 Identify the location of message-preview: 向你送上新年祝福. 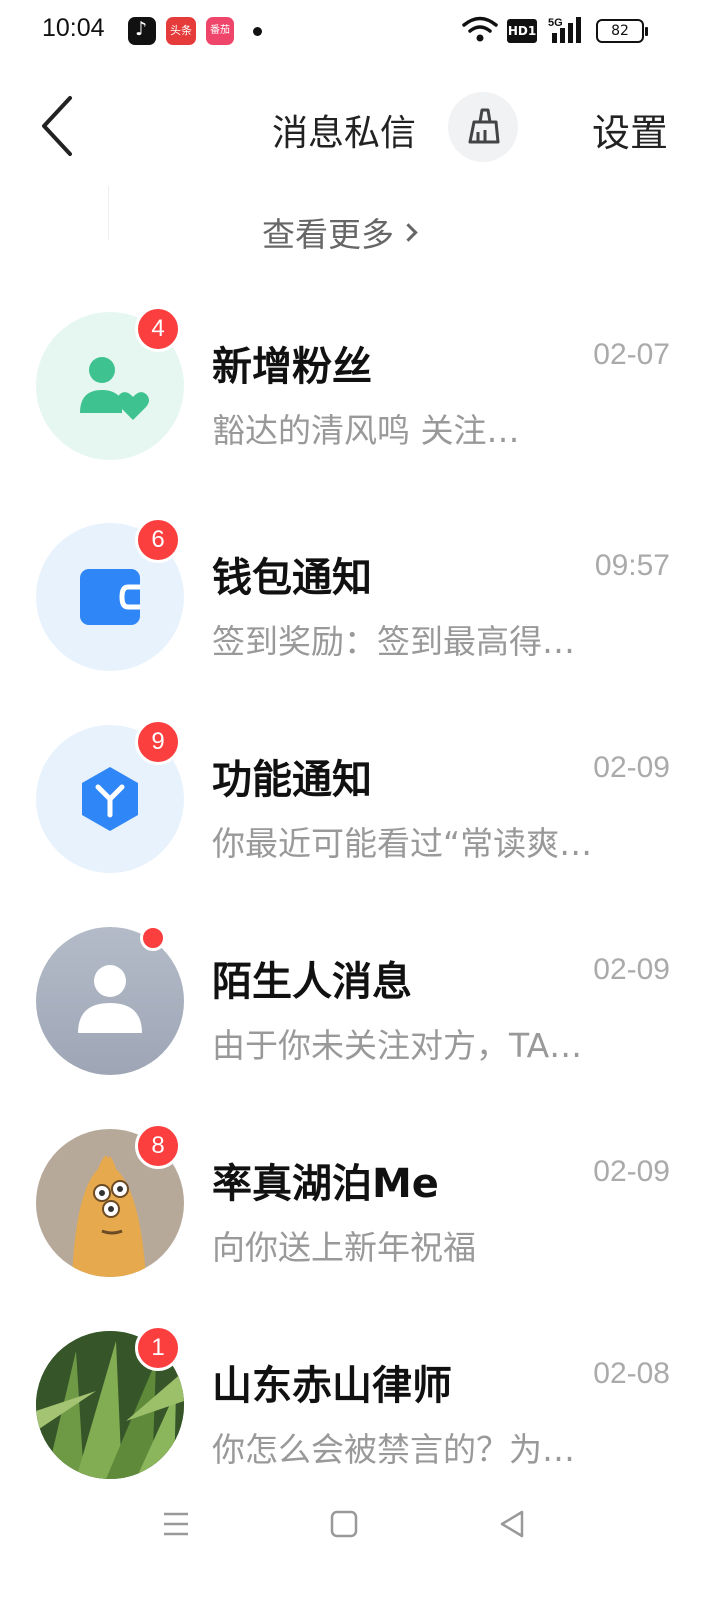
(344, 1247).